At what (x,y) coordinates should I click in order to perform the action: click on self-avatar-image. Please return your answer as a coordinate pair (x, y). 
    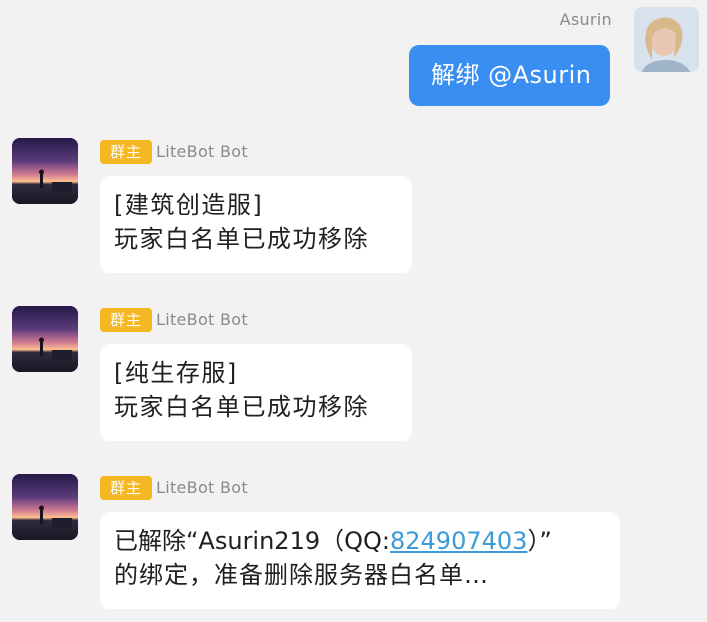
    Looking at the image, I should click on (666, 39).